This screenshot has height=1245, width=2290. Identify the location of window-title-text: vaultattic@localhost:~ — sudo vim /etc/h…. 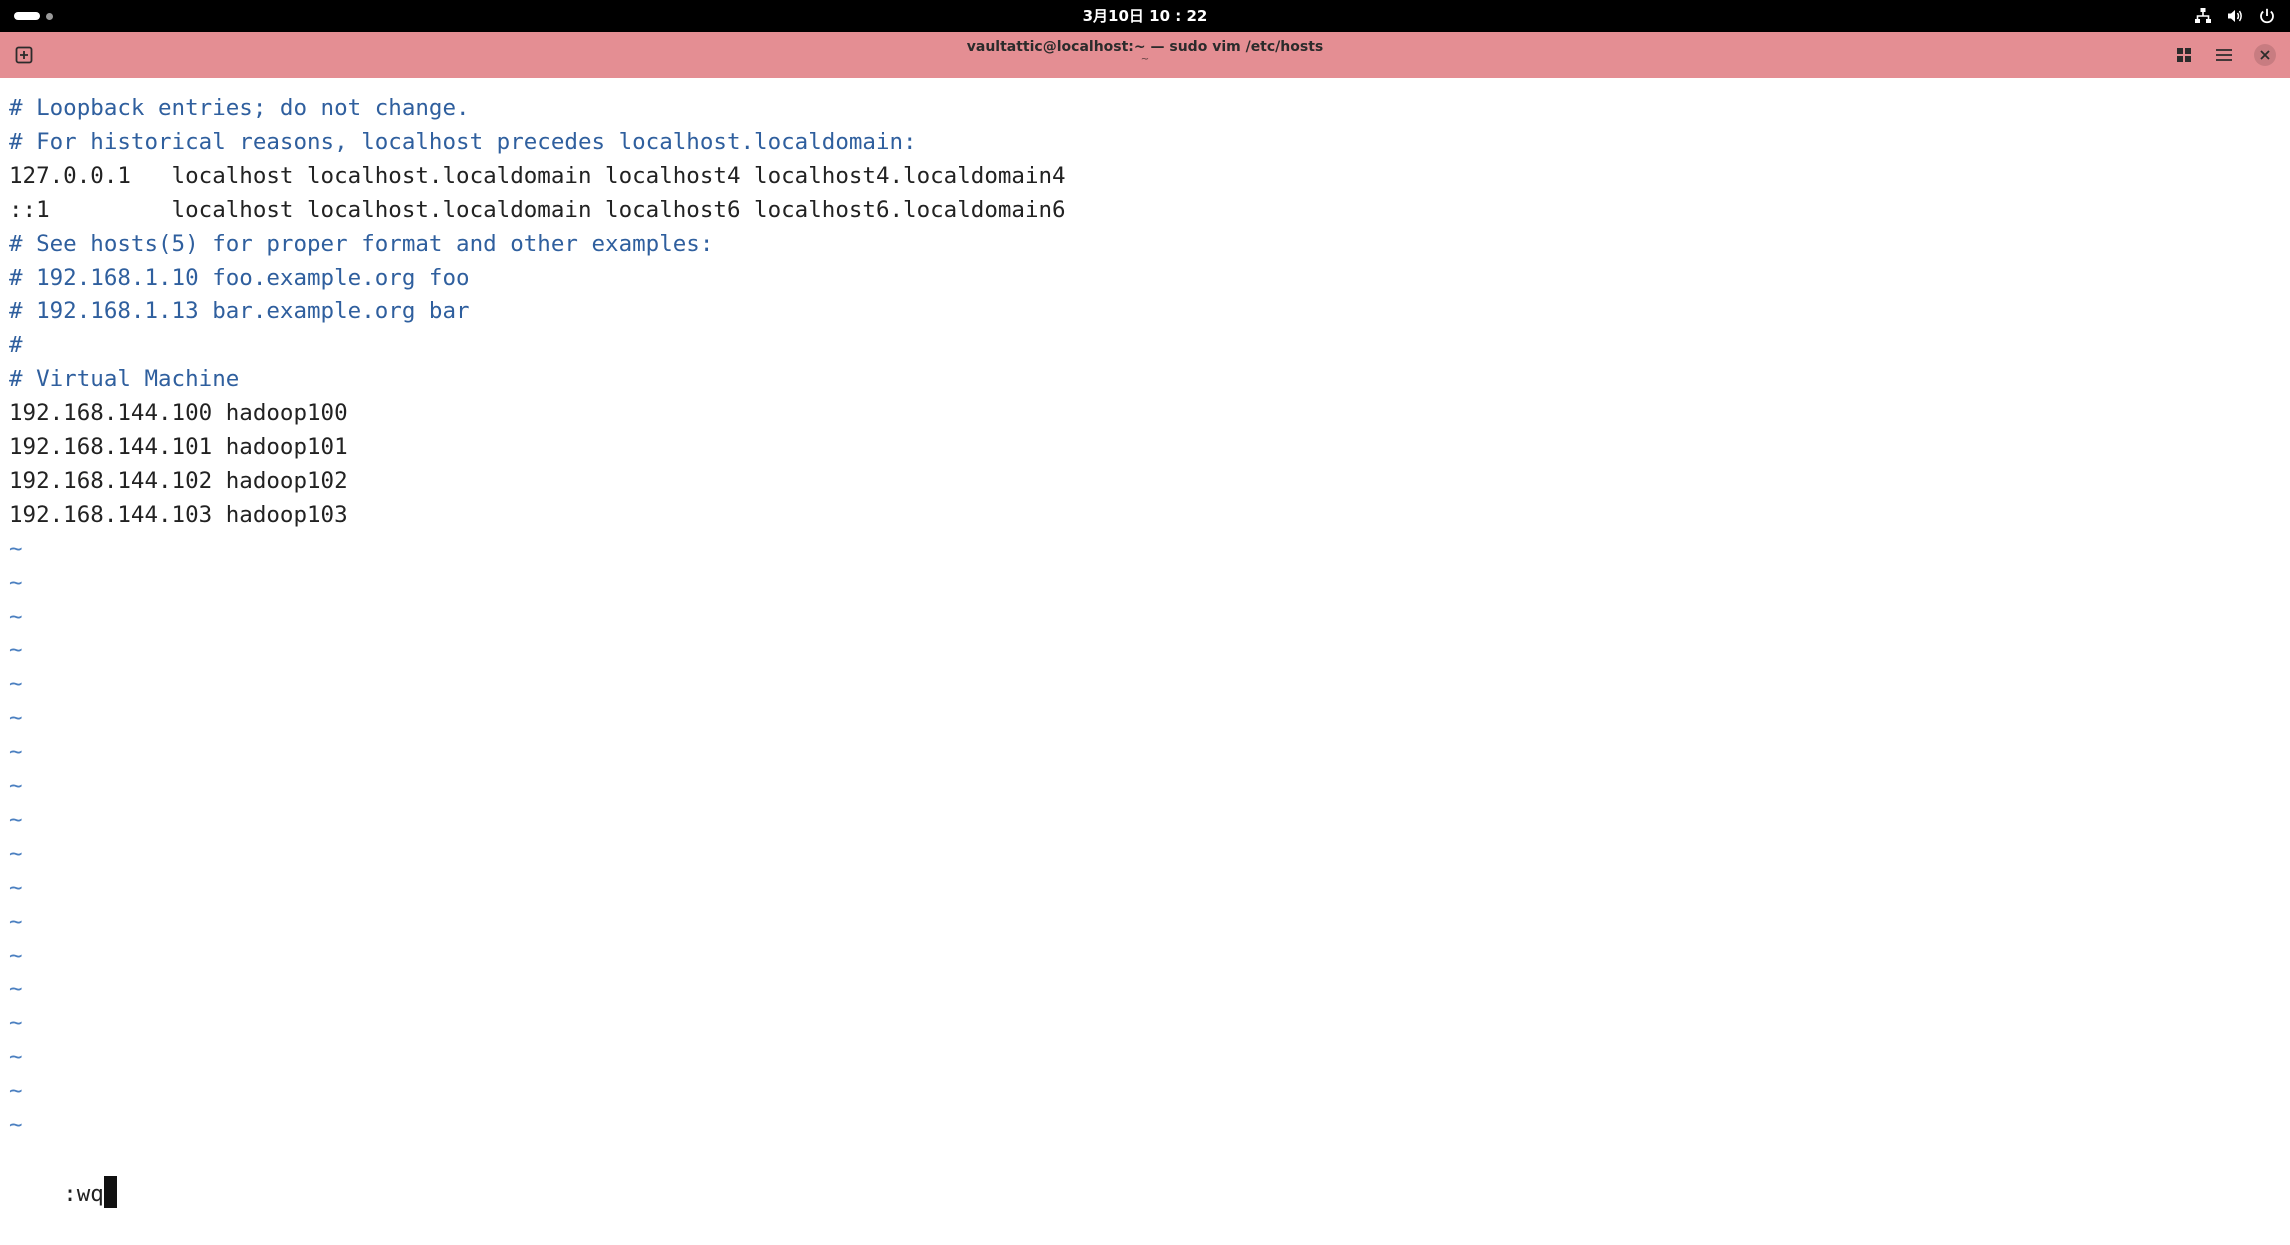
(1145, 47).